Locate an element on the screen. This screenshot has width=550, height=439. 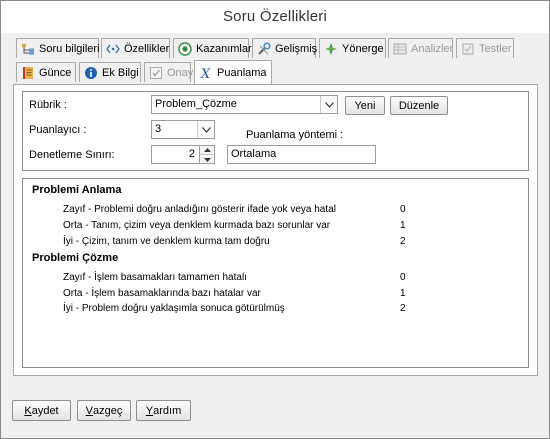
tab-onay: Onay is located at coordinates (169, 72).